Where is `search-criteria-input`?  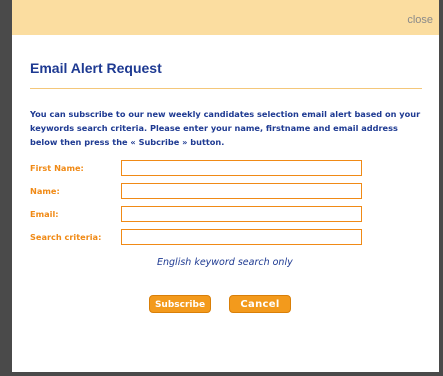
search-criteria-input is located at coordinates (241, 237).